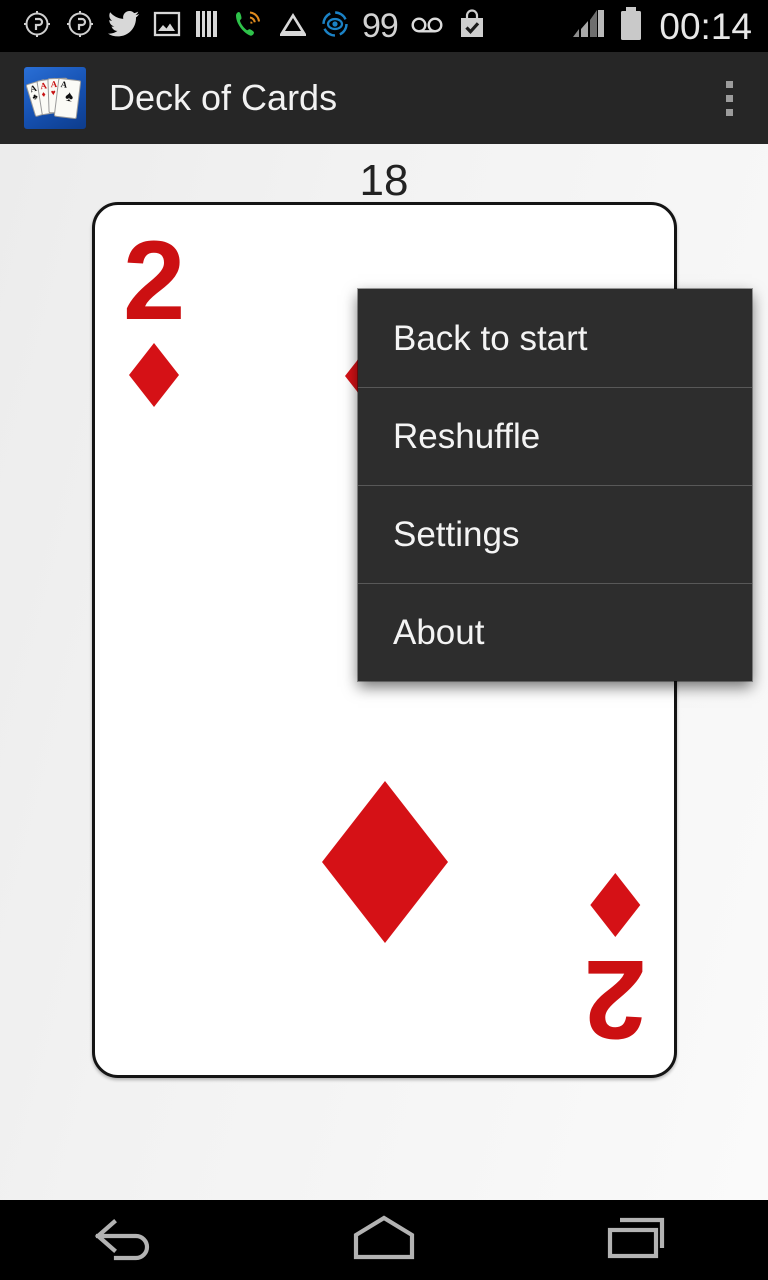  I want to click on deck-of-cards-app-icon: A ♣ A ♦ A ♥ A ♠, so click(55, 98).